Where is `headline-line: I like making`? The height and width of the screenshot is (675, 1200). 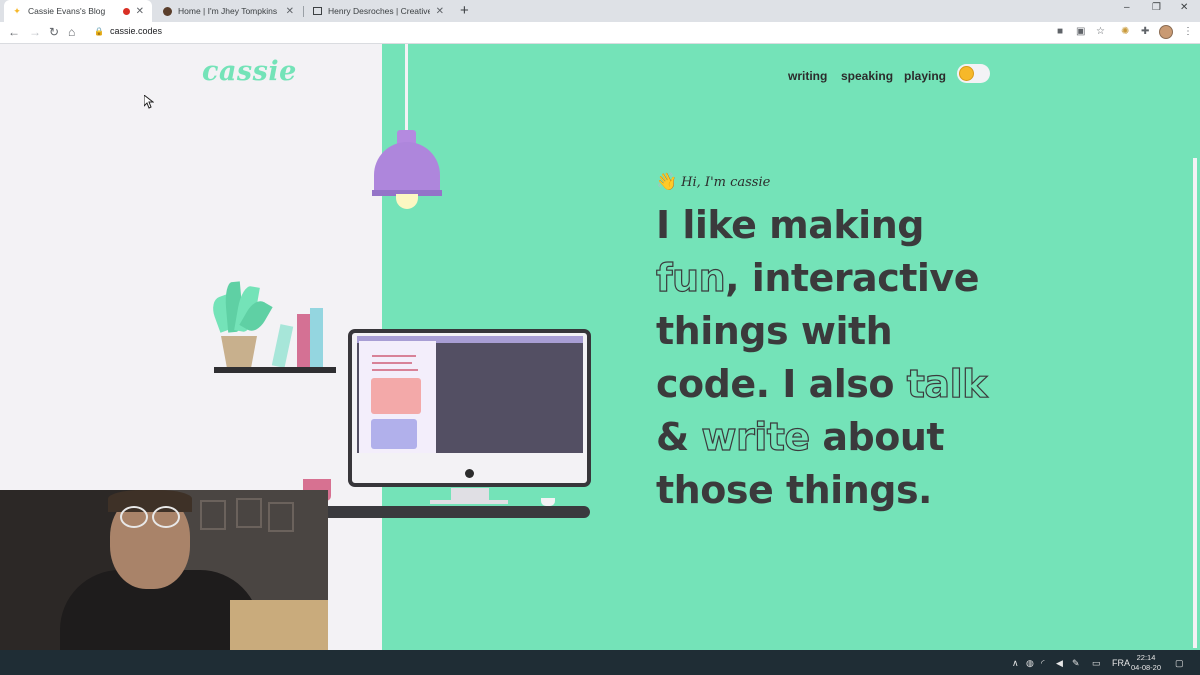 headline-line: I like making is located at coordinates (836, 225).